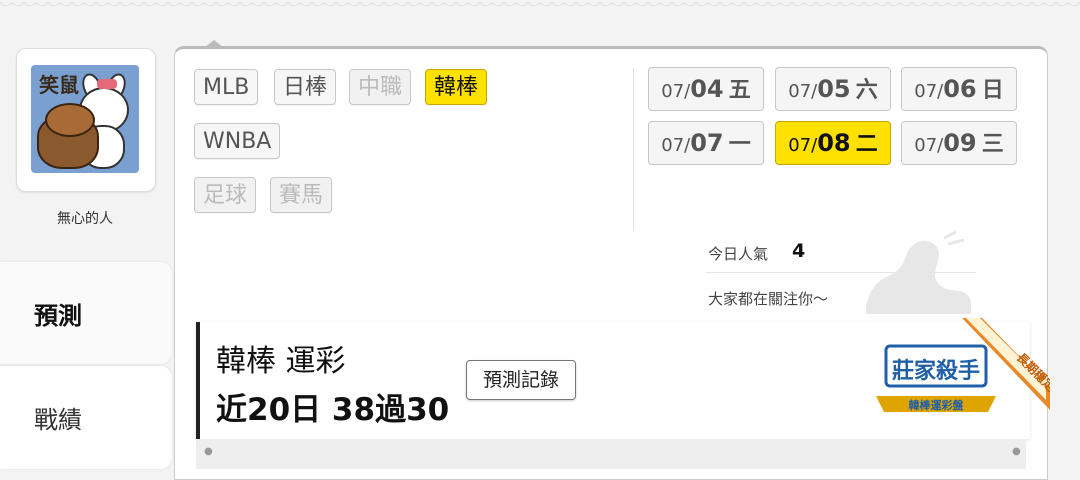 The width and height of the screenshot is (1080, 480). What do you see at coordinates (86, 417) in the screenshot?
I see `tab-record: 戰績` at bounding box center [86, 417].